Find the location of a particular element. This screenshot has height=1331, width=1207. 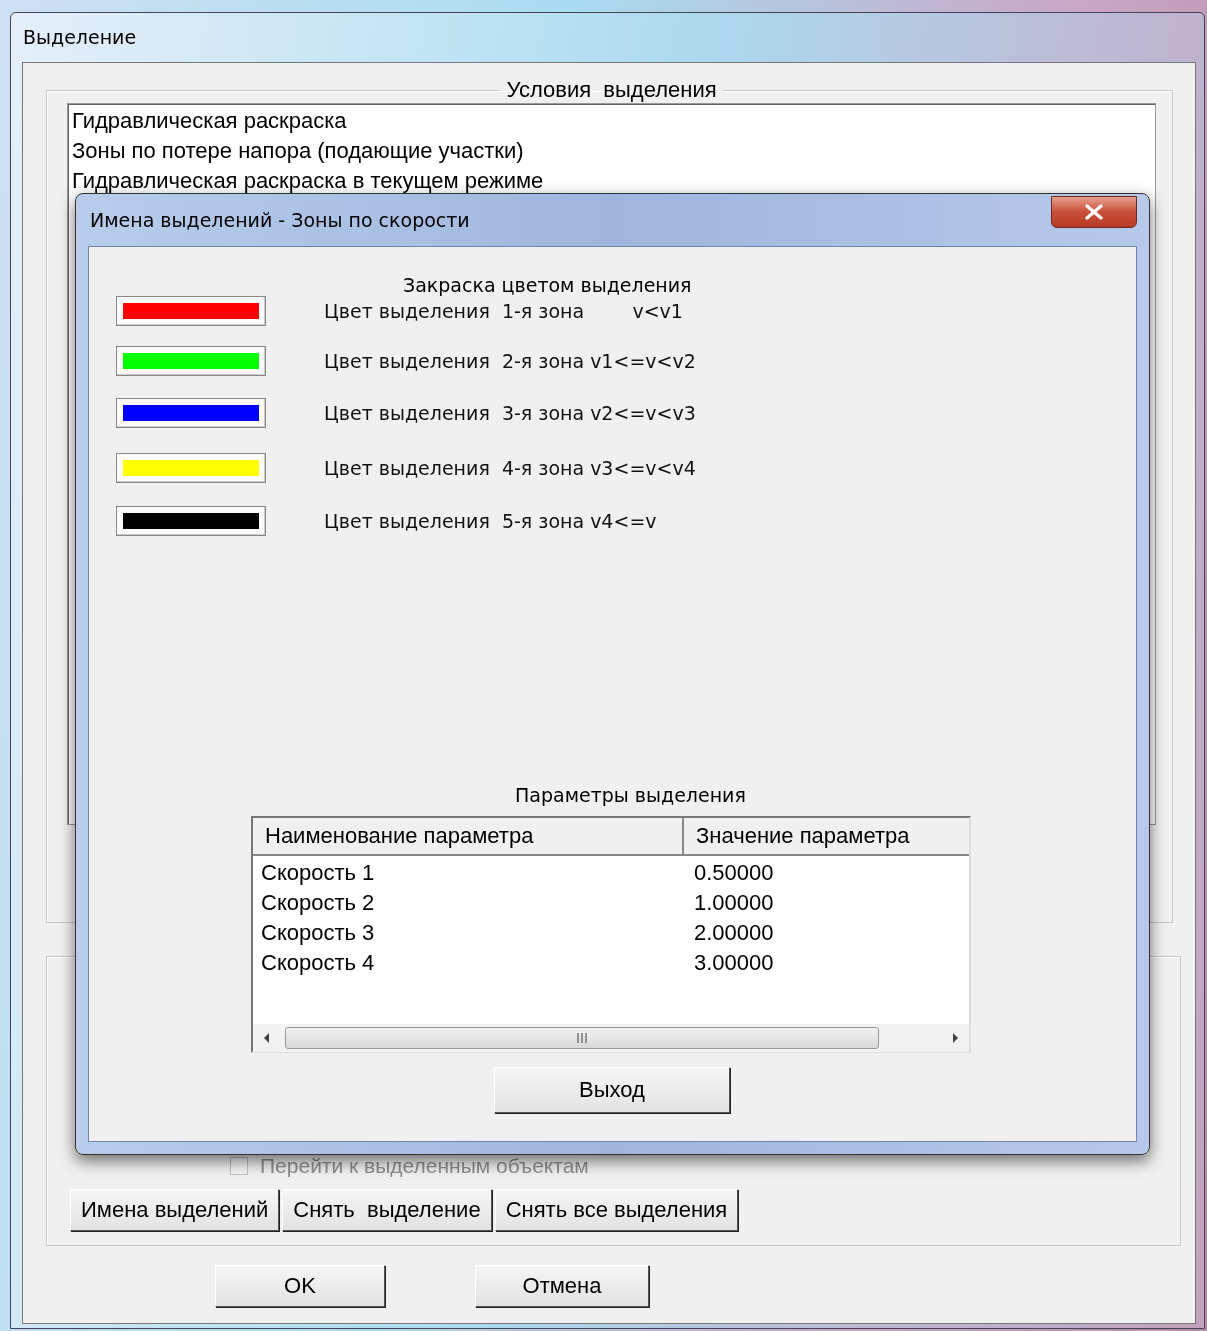

group-title: Условия выделения is located at coordinates (611, 90).